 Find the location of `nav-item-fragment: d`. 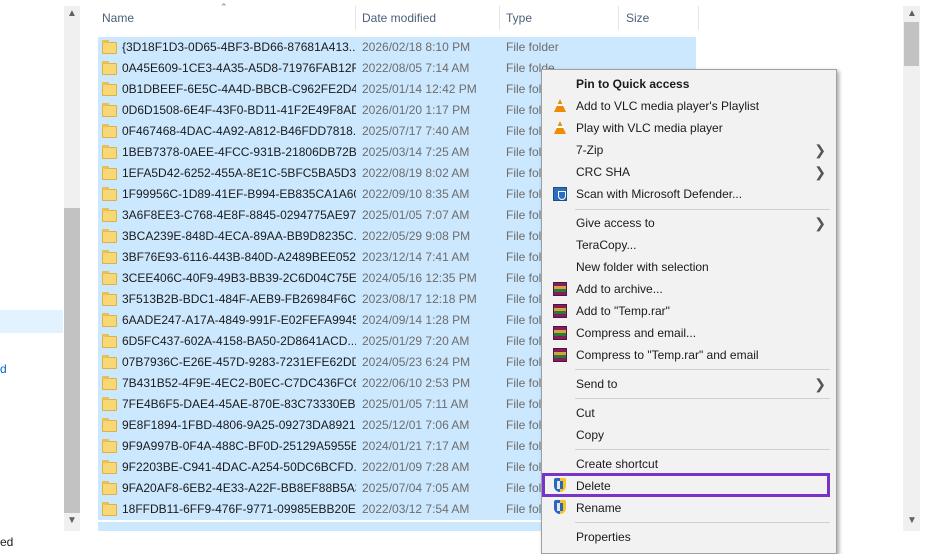

nav-item-fragment: d is located at coordinates (3, 369).